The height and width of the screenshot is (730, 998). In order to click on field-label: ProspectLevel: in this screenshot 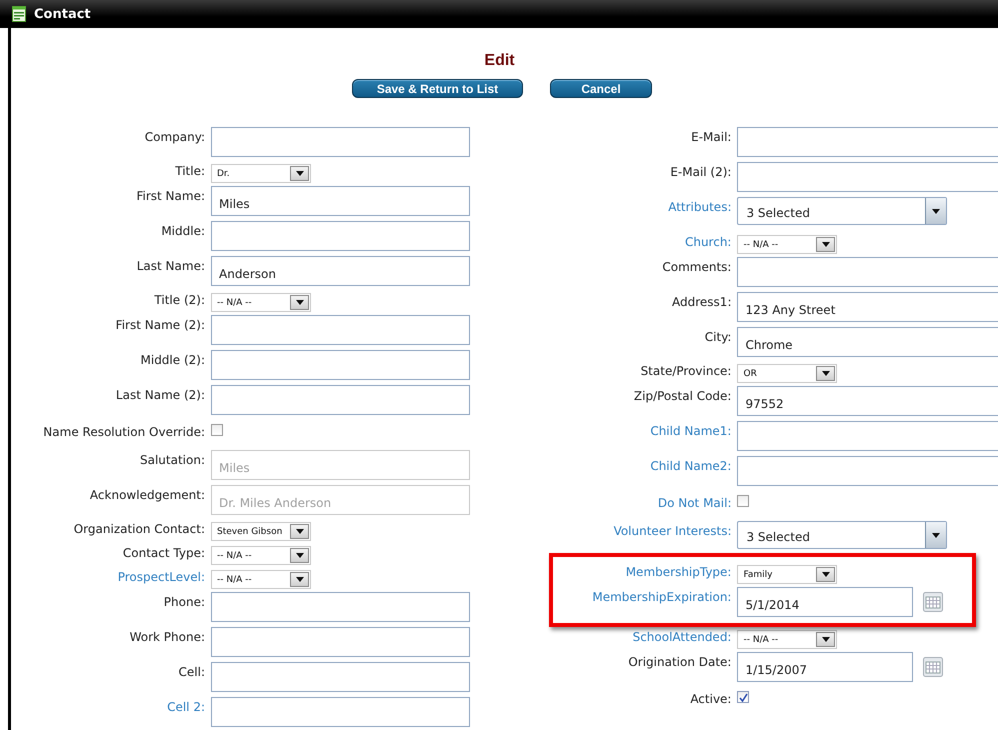, I will do `click(108, 576)`.